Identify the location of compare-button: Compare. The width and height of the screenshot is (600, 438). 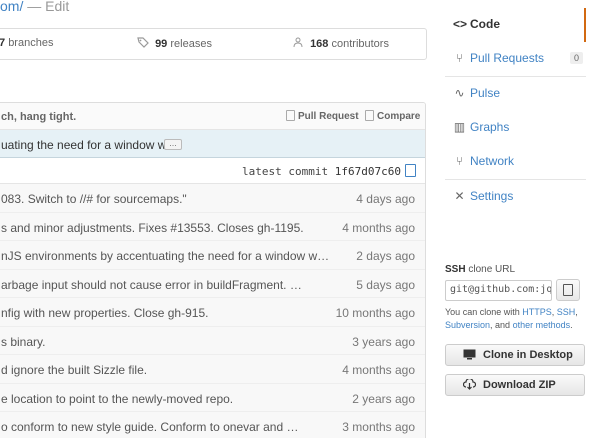
(392, 116).